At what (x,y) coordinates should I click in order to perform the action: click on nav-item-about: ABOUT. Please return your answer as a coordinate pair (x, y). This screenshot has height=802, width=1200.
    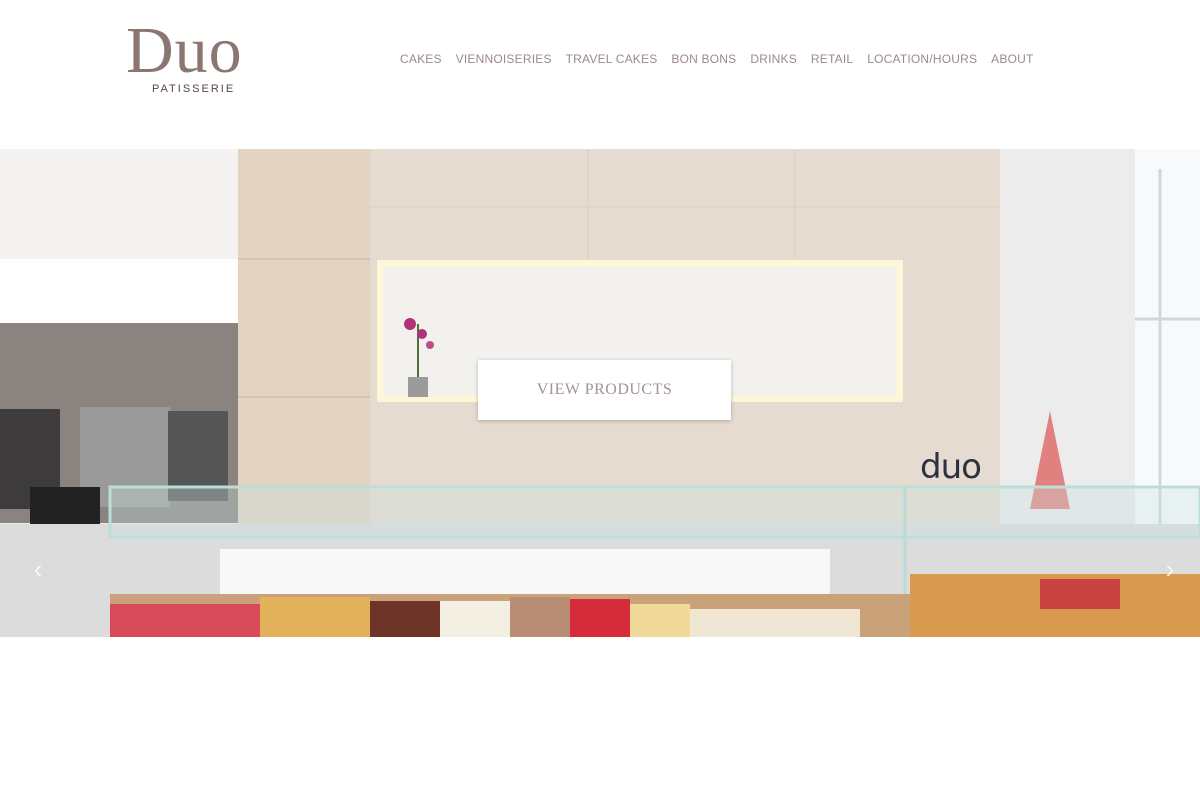
    Looking at the image, I should click on (1012, 59).